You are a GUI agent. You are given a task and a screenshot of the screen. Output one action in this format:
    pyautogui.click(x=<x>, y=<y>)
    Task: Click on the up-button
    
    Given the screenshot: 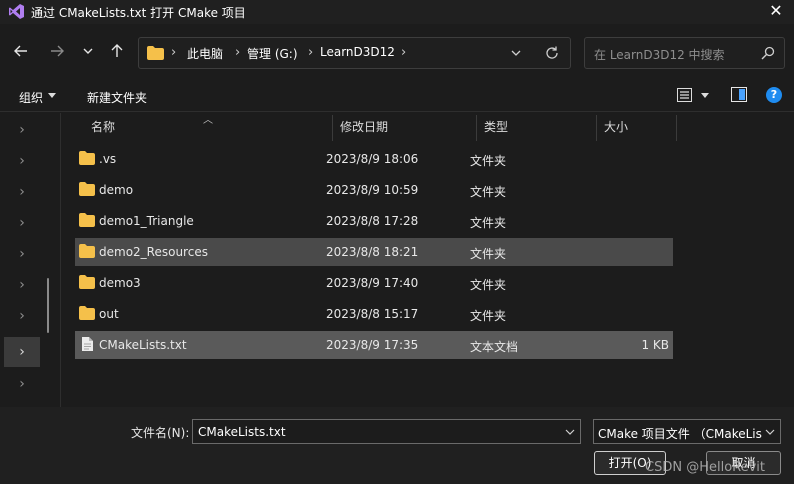 What is the action you would take?
    pyautogui.click(x=117, y=51)
    